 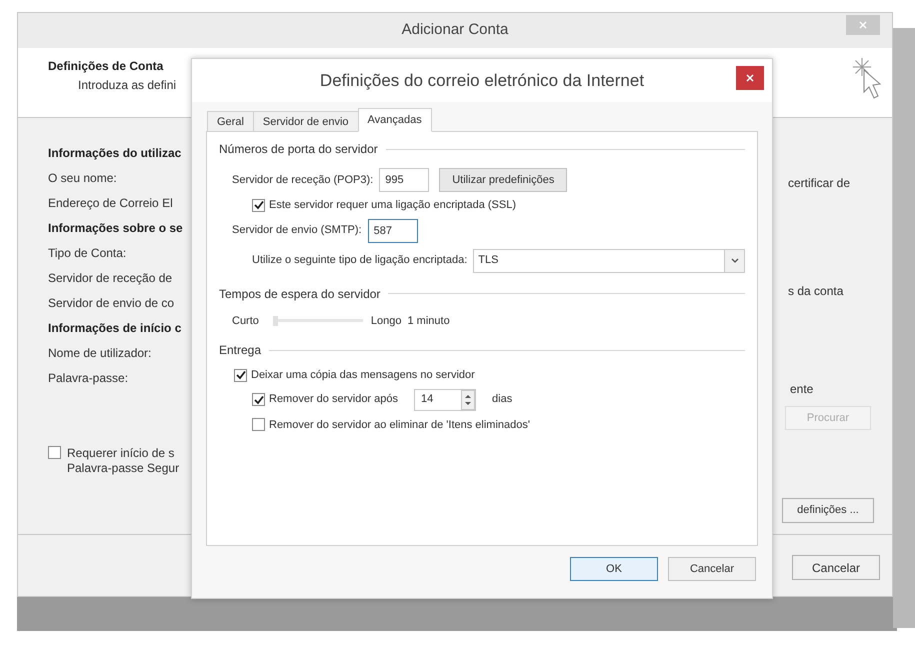 I want to click on field-label: Endereço de Correio El, so click(x=110, y=203).